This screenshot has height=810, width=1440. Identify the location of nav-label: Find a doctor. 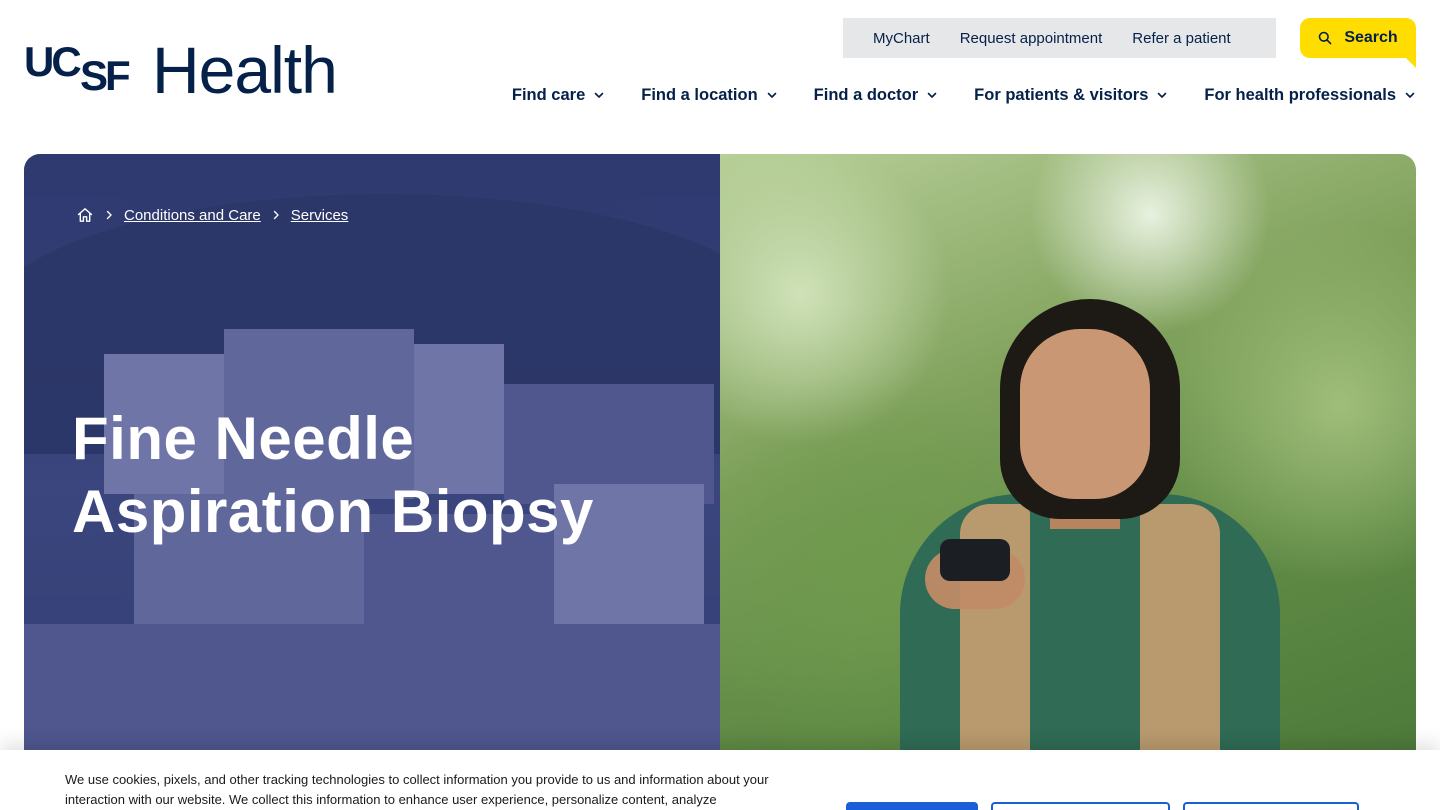
(866, 94).